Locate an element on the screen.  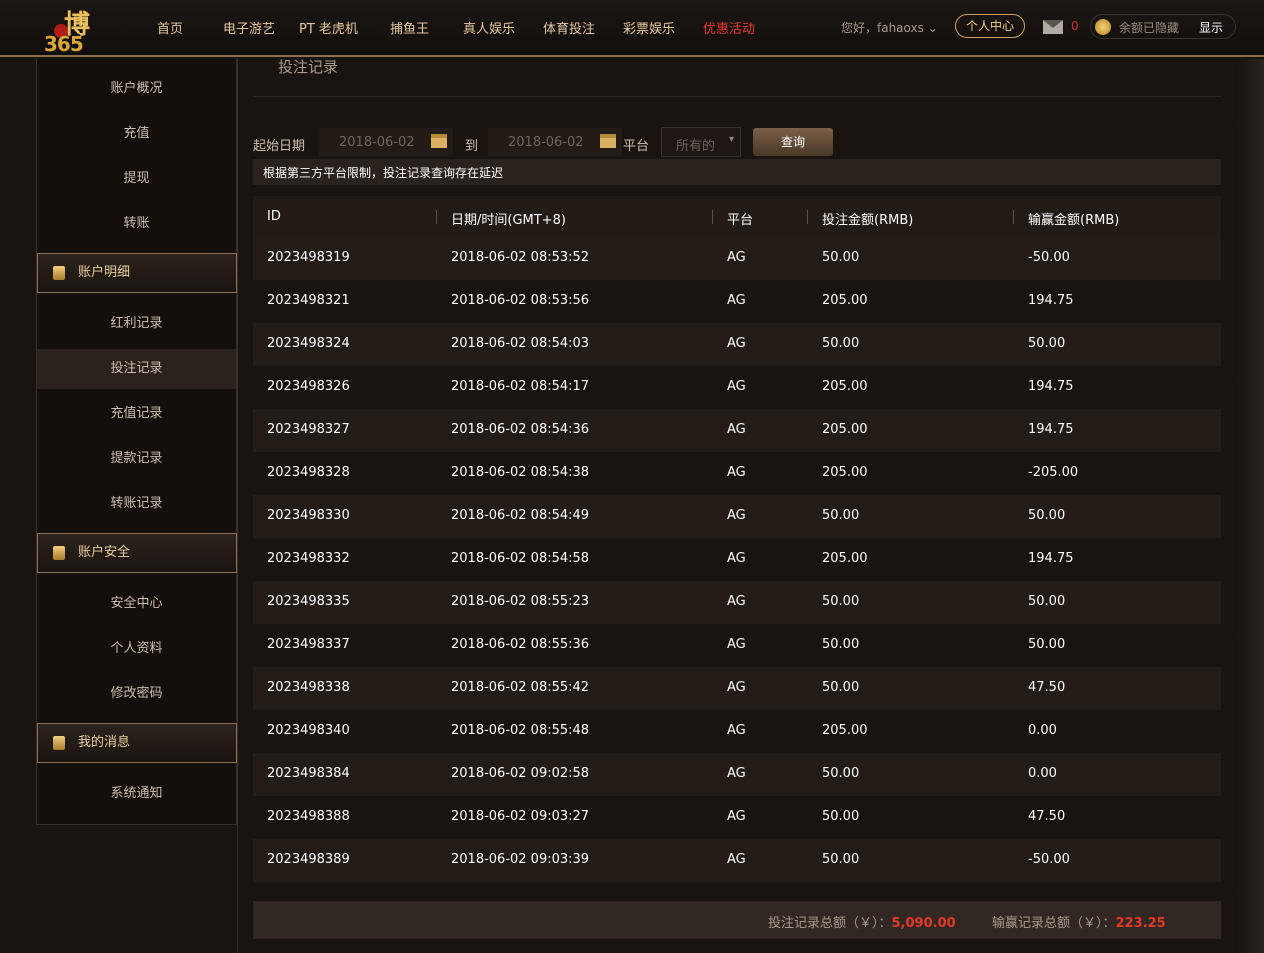
cell-win-loss: -205.00 is located at coordinates (1053, 472).